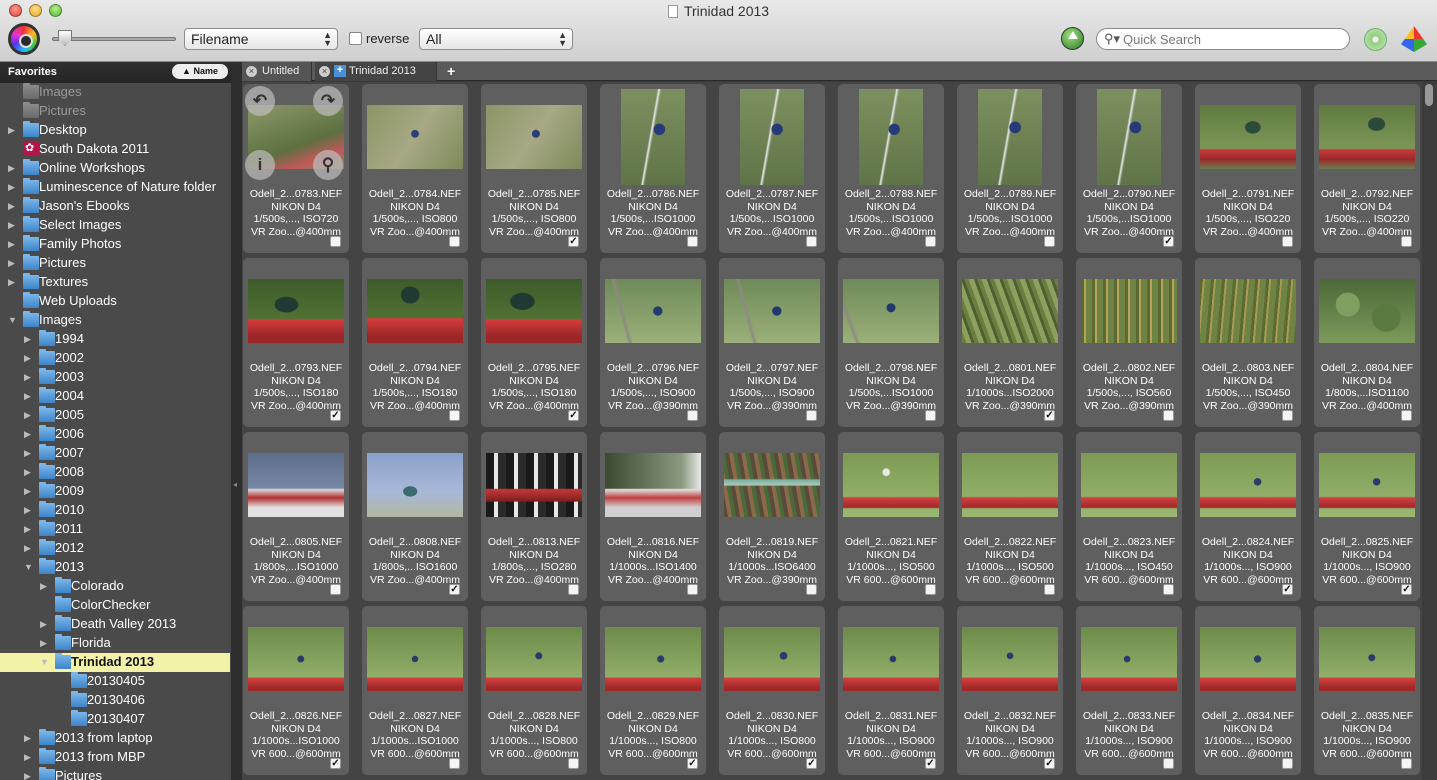  What do you see at coordinates (115, 453) in the screenshot?
I see `sidebar-item: ▶ 2007` at bounding box center [115, 453].